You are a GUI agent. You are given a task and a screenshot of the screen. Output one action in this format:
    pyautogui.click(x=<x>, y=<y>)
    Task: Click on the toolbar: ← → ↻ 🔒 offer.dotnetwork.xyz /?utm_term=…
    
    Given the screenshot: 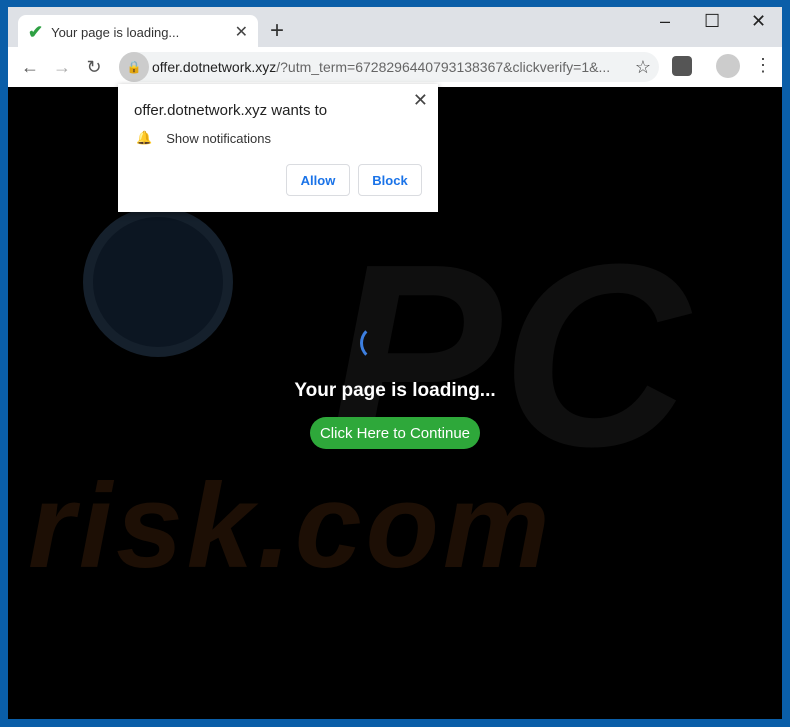 What is the action you would take?
    pyautogui.click(x=395, y=67)
    